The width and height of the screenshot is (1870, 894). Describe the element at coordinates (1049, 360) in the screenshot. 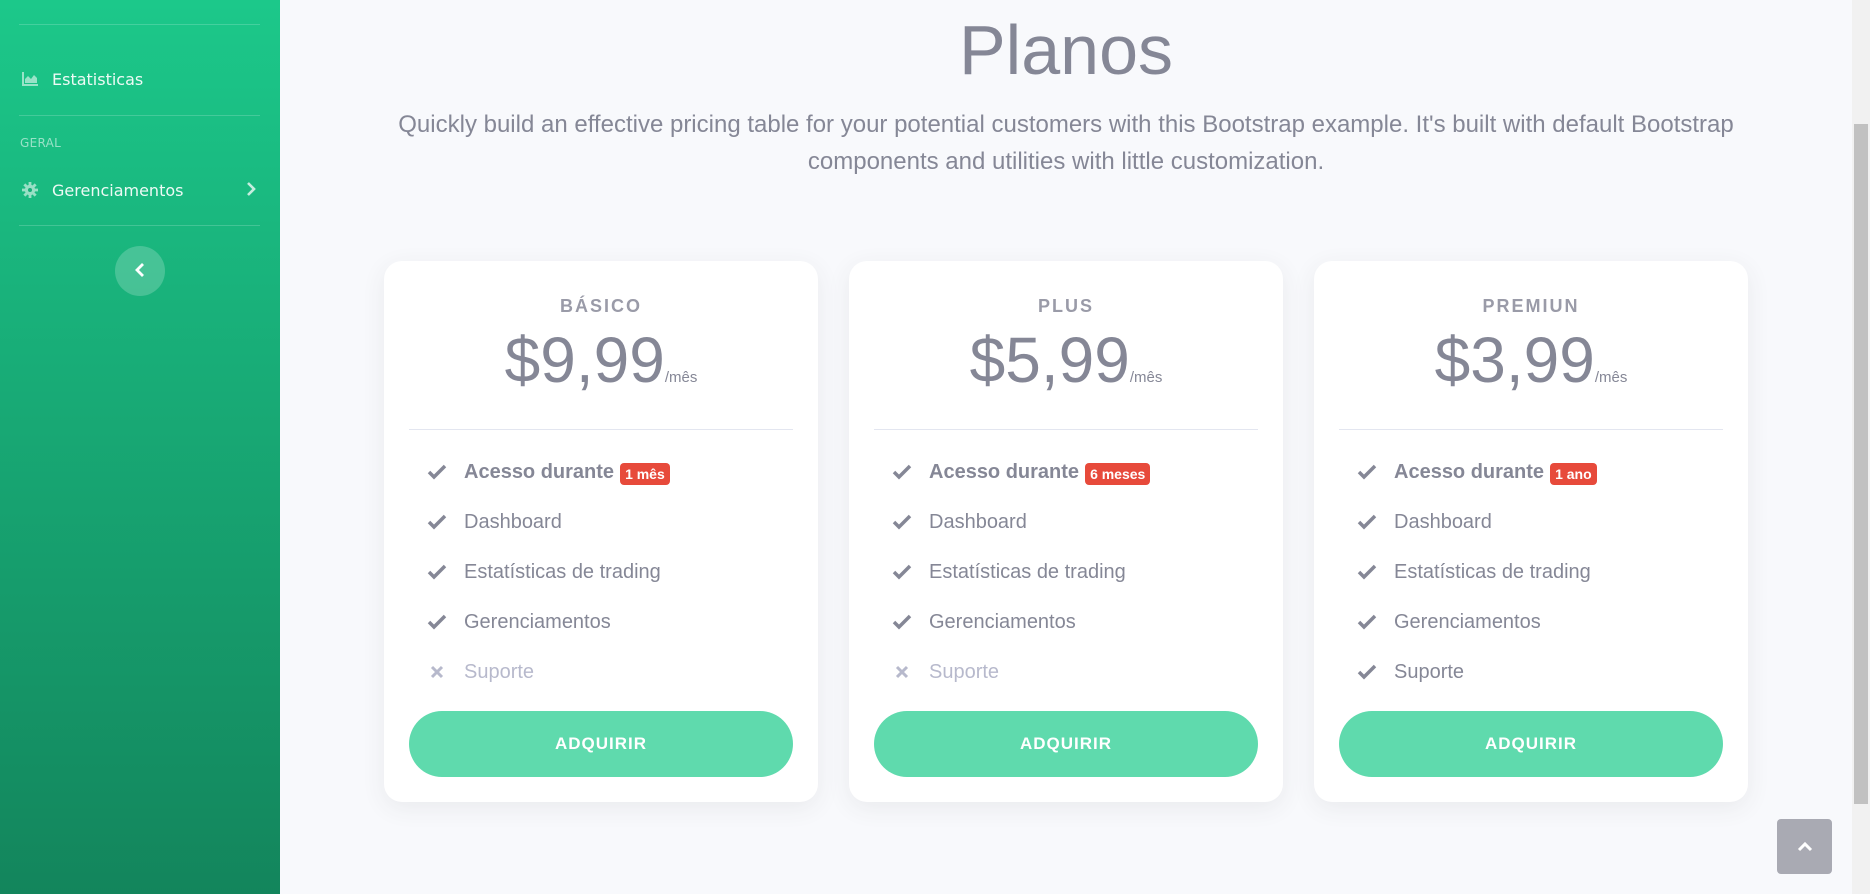

I see `price-amount: $5,99` at that location.